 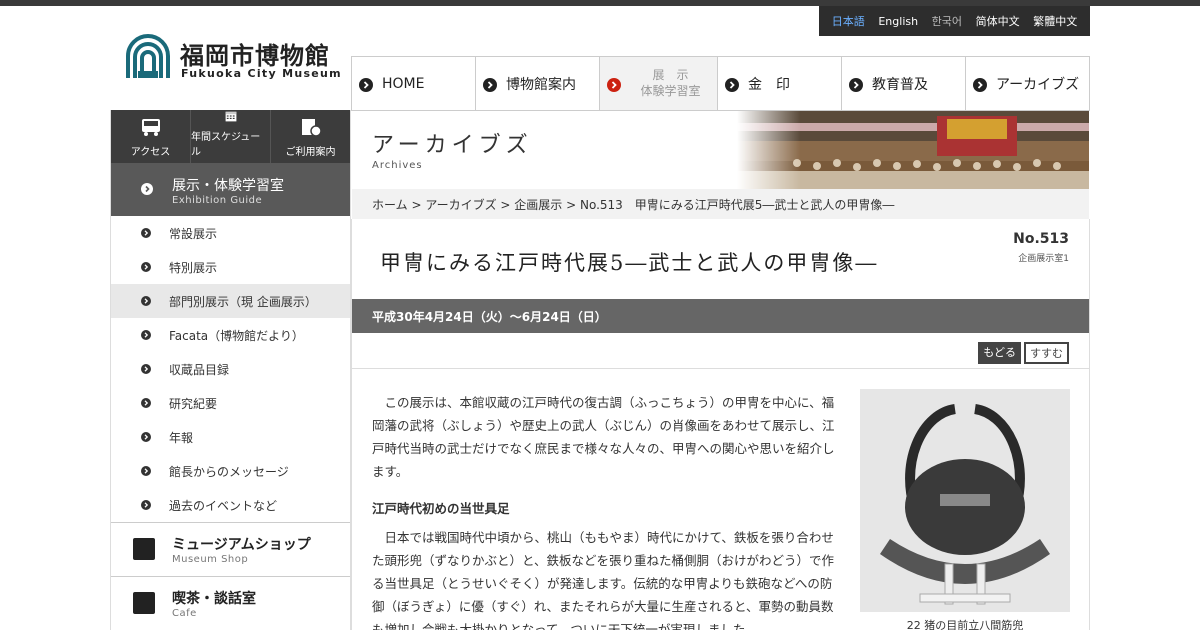 I want to click on sidebar-item-label: 館長からのメッセージ, so click(x=229, y=471).